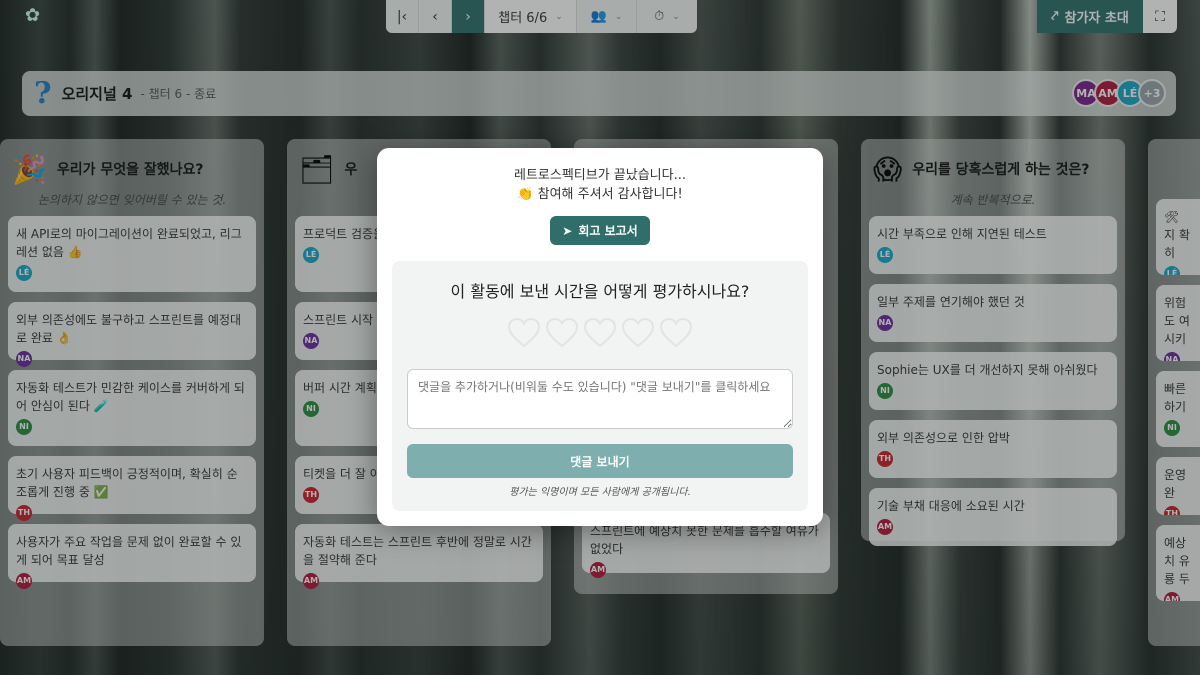 Image resolution: width=1200 pixels, height=675 pixels. I want to click on send-comment-button: 댓글 보내기, so click(600, 461).